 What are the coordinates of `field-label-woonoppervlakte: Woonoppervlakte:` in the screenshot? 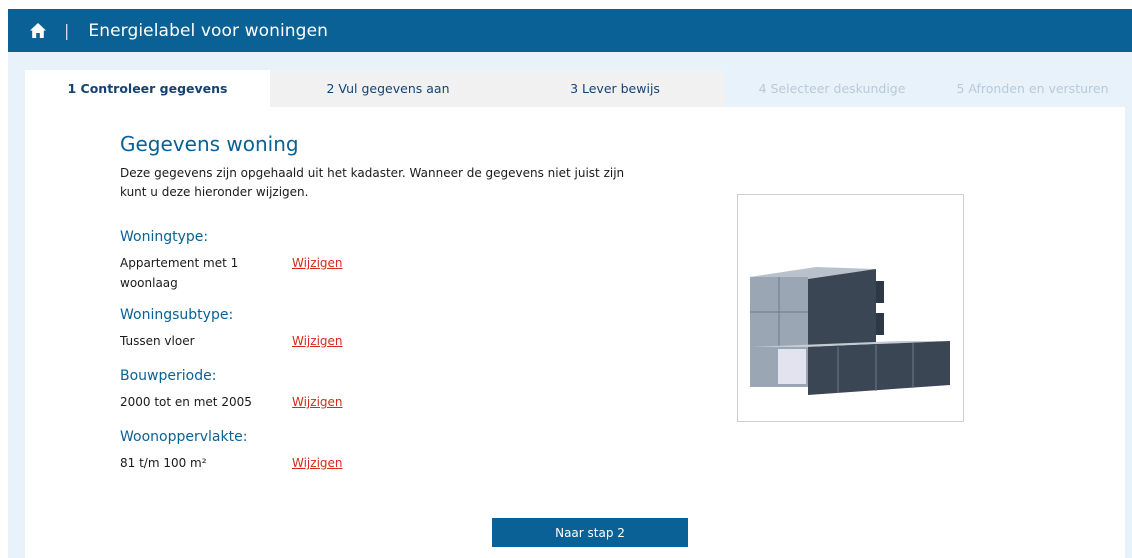 It's located at (184, 437).